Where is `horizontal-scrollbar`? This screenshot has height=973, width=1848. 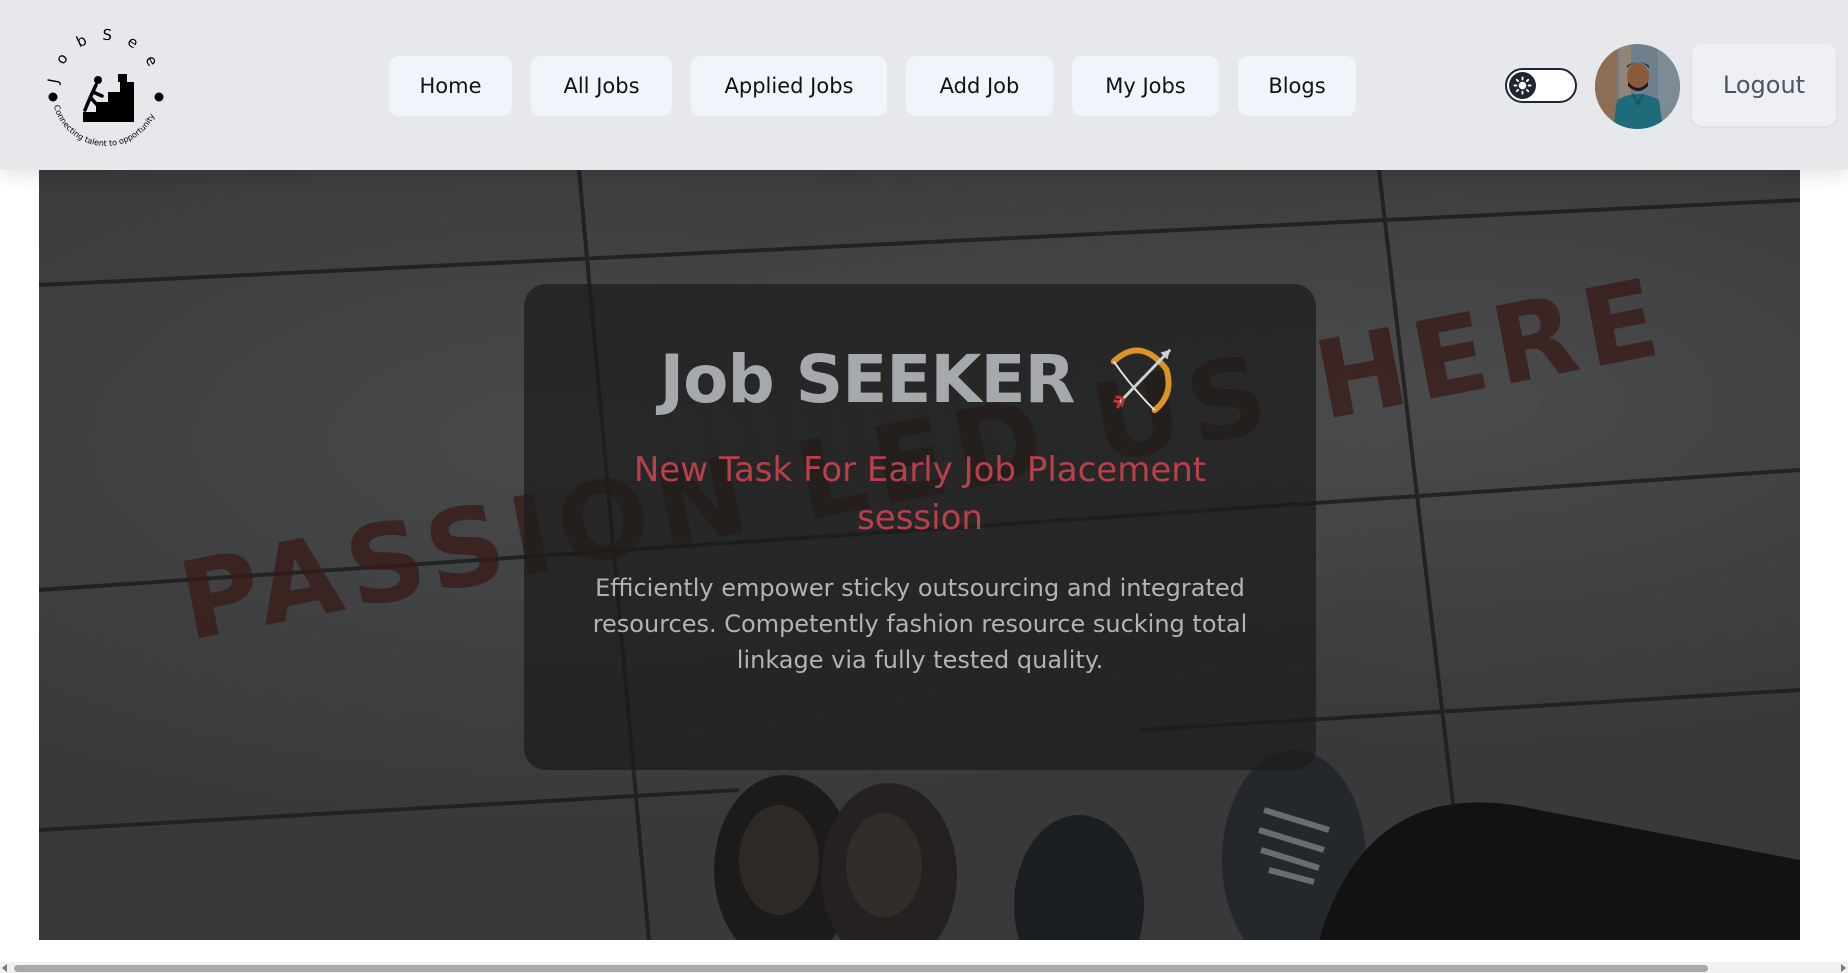 horizontal-scrollbar is located at coordinates (924, 967).